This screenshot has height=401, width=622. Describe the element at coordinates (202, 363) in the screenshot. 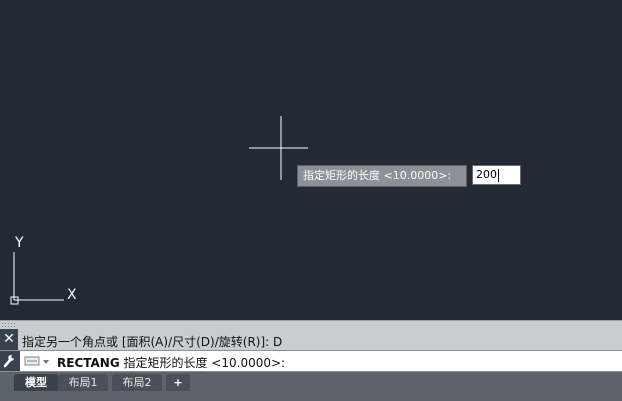

I see `command-prompt-text: 指定矩形的长度 <10.0000>:` at that location.